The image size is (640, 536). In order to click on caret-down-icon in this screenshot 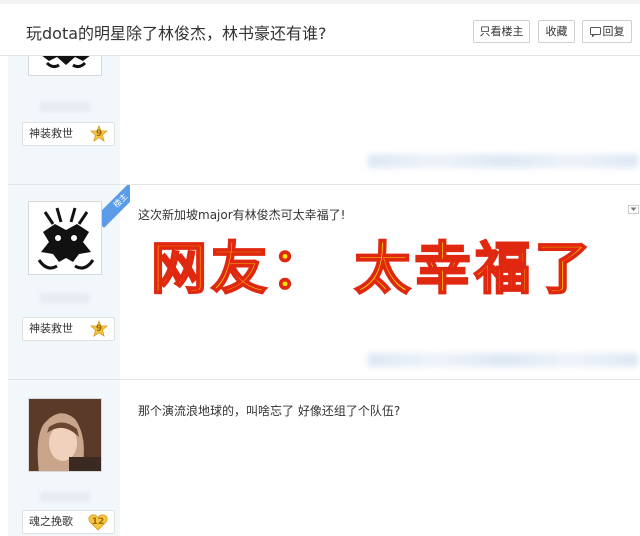, I will do `click(633, 209)`.